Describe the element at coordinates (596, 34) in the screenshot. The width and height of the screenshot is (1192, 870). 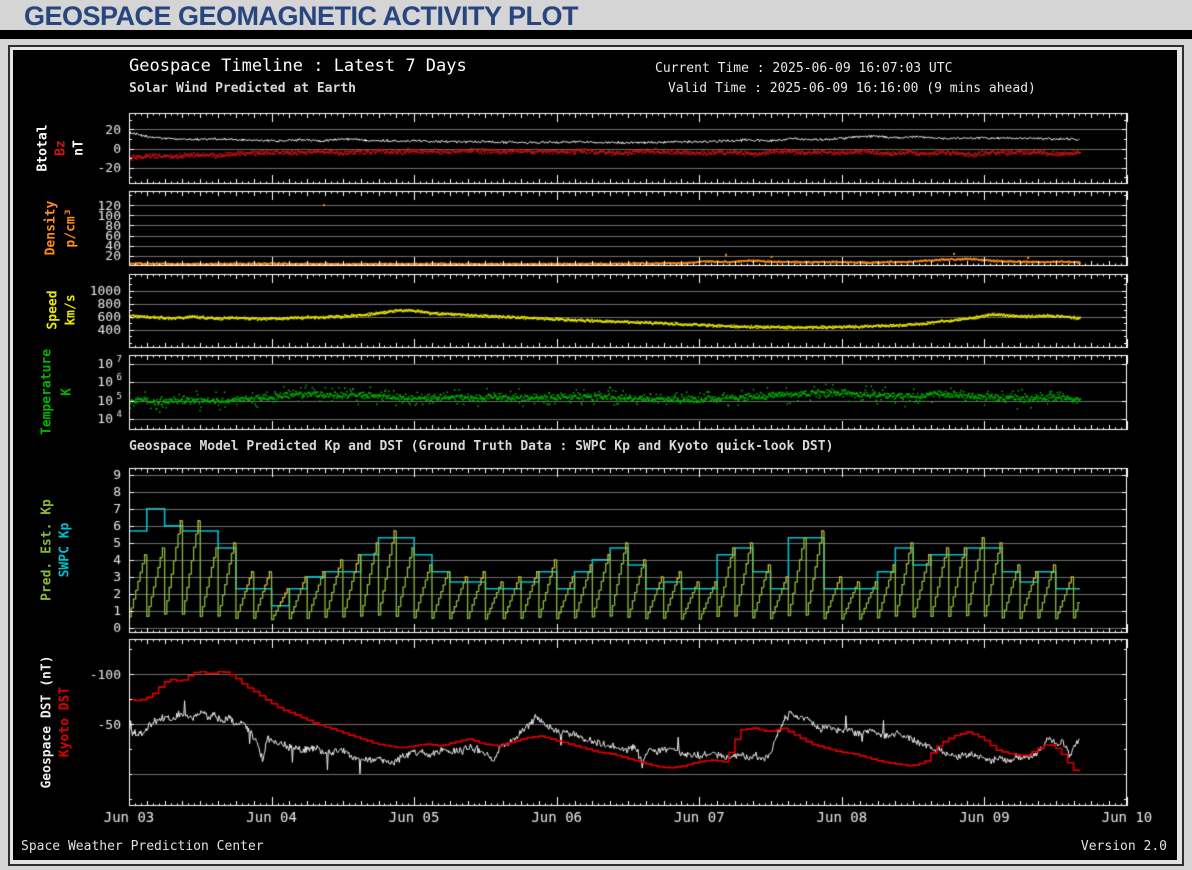
I see `header-divider-bar` at that location.